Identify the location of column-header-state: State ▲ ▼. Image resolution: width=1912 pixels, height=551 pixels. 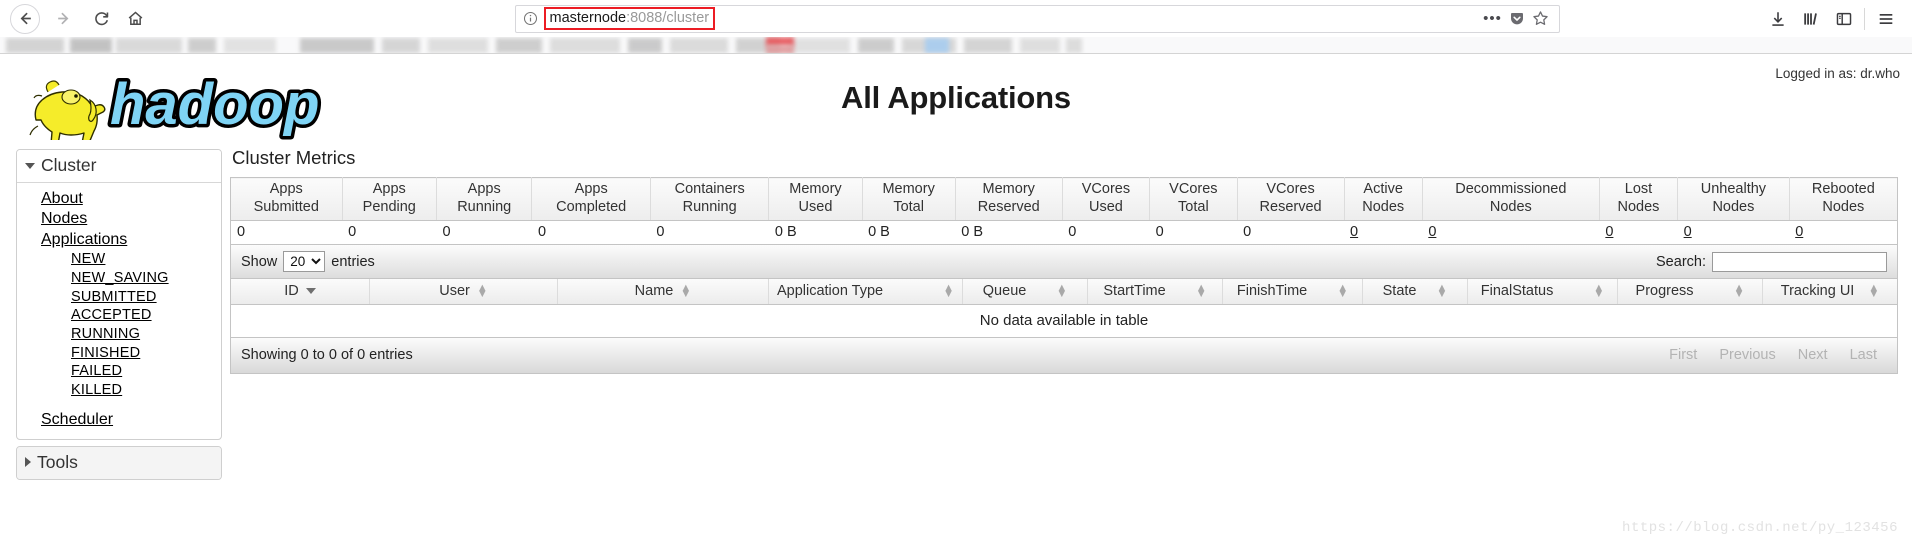
(1415, 292).